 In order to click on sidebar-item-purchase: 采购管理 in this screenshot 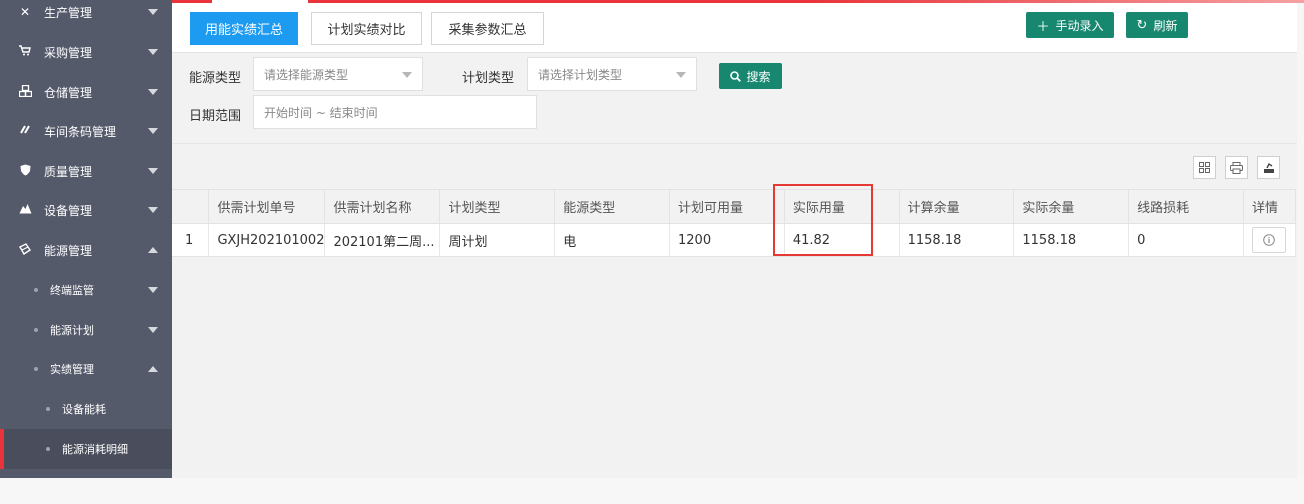, I will do `click(86, 52)`.